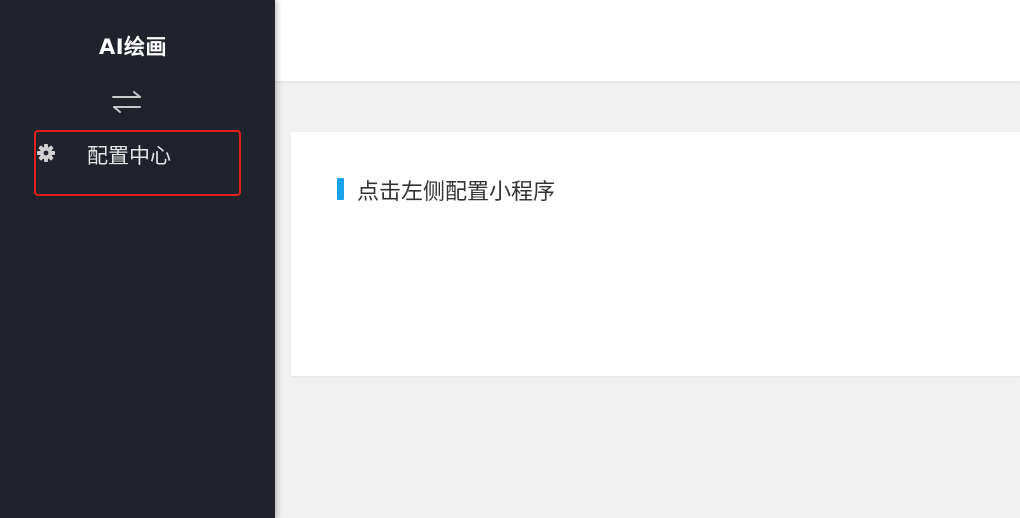 The image size is (1020, 518). I want to click on card-heading: 点击左侧配置小程序, so click(456, 192).